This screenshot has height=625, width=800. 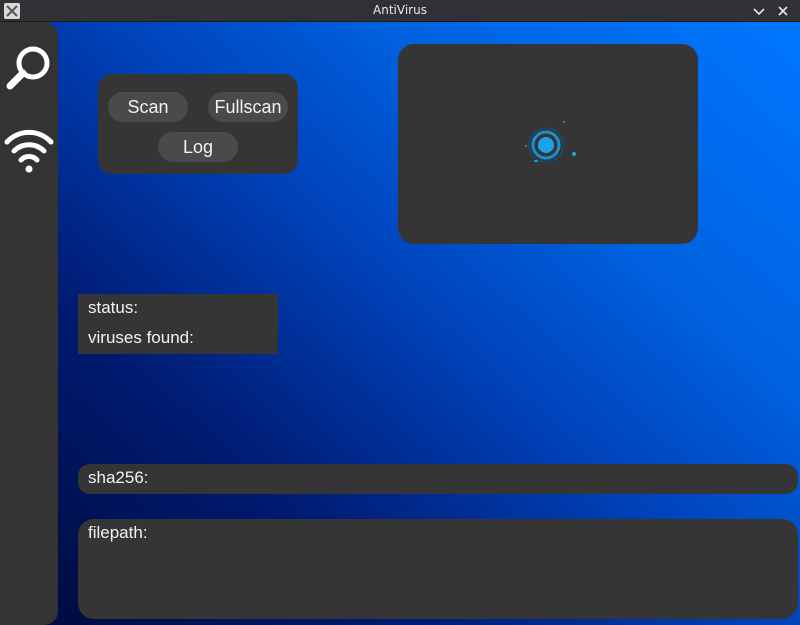 I want to click on scan-button: Scan, so click(x=148, y=107).